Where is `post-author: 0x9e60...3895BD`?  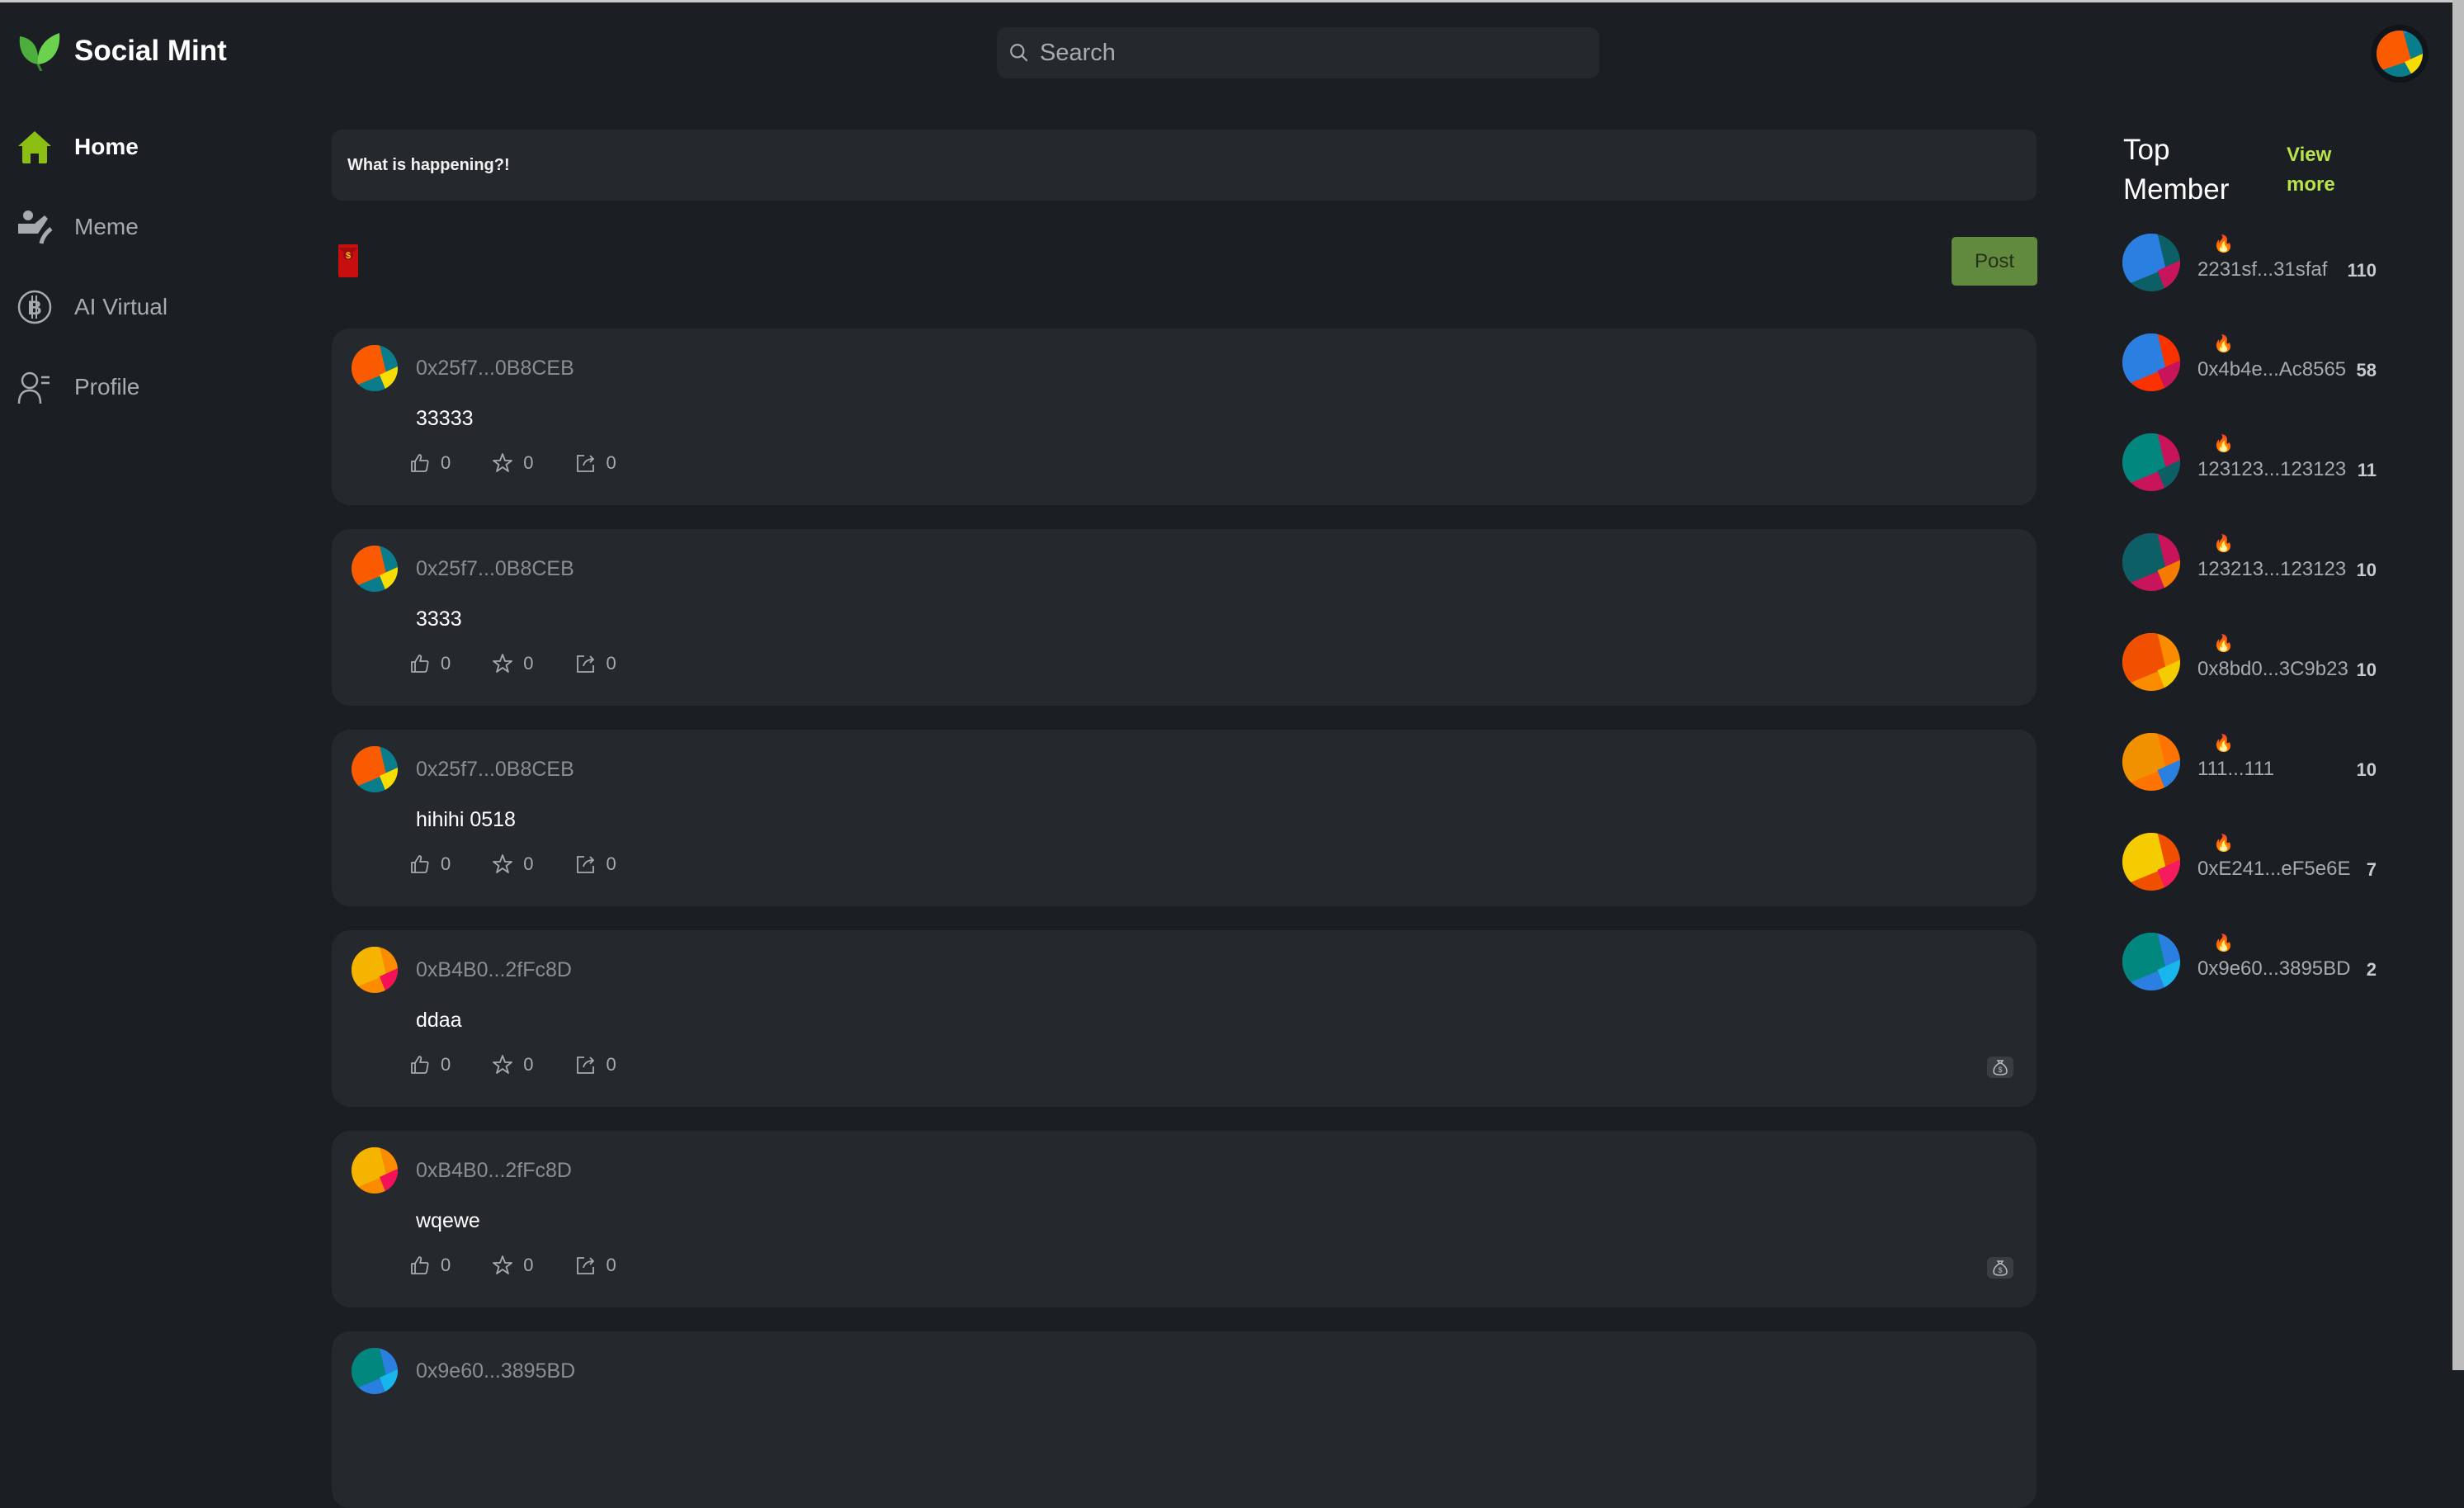 post-author: 0x9e60...3895BD is located at coordinates (496, 1371).